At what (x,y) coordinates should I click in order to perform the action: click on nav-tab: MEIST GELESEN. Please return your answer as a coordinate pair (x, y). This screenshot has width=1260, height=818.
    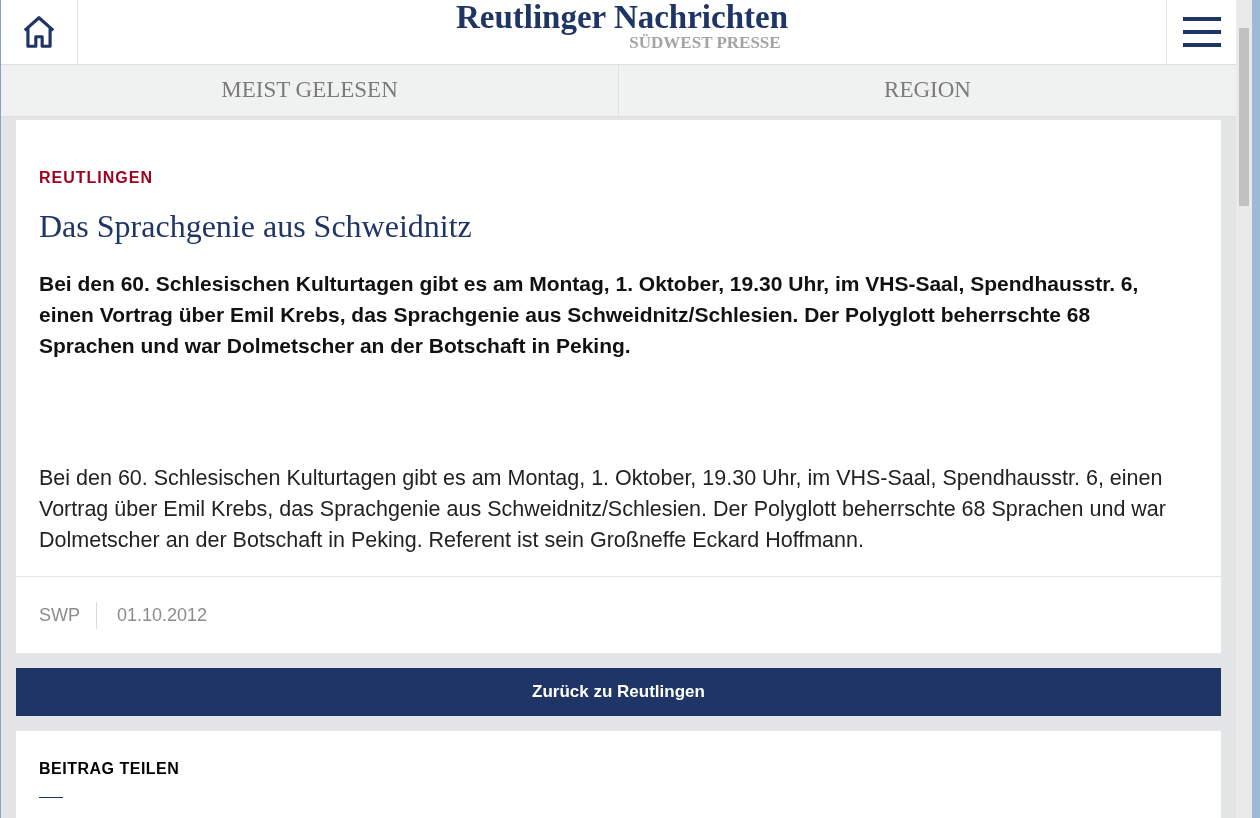
    Looking at the image, I should click on (309, 90).